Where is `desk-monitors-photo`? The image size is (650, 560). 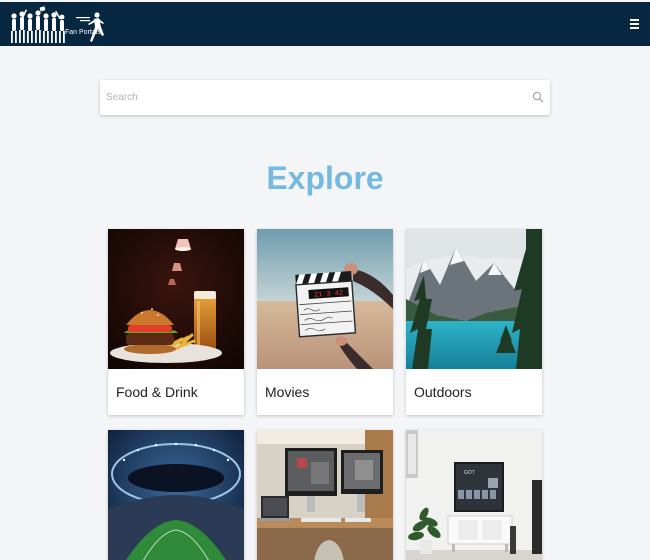 desk-monitors-photo is located at coordinates (325, 495).